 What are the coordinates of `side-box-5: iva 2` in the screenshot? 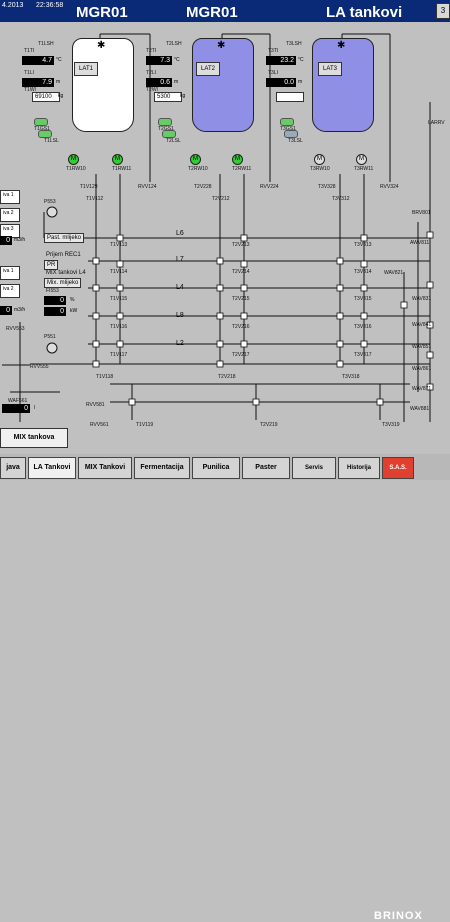 It's located at (10, 291).